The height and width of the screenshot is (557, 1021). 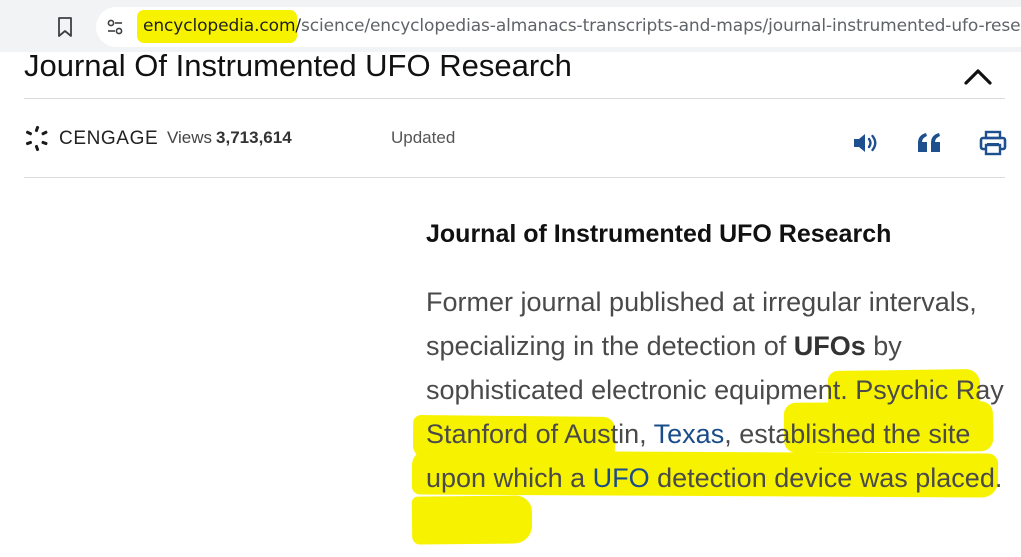 I want to click on publisher-logo: CENGAGE, so click(x=90, y=139).